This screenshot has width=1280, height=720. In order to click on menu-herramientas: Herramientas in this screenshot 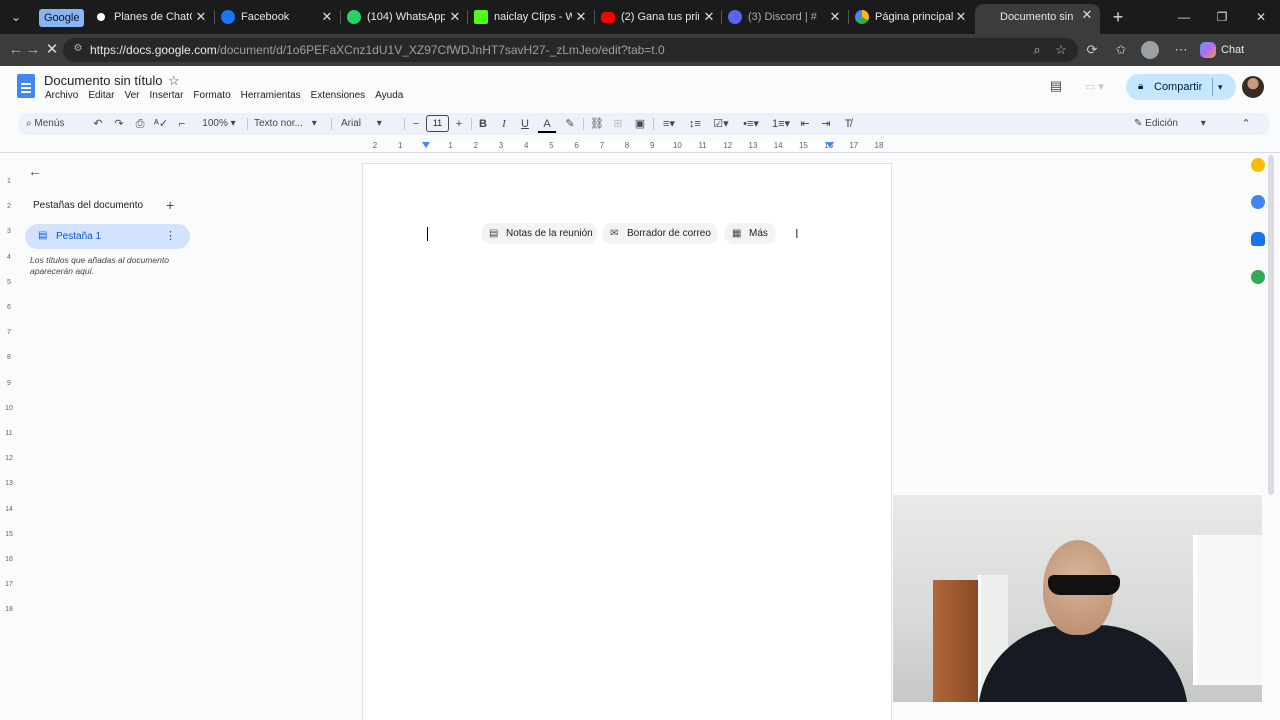, I will do `click(271, 95)`.